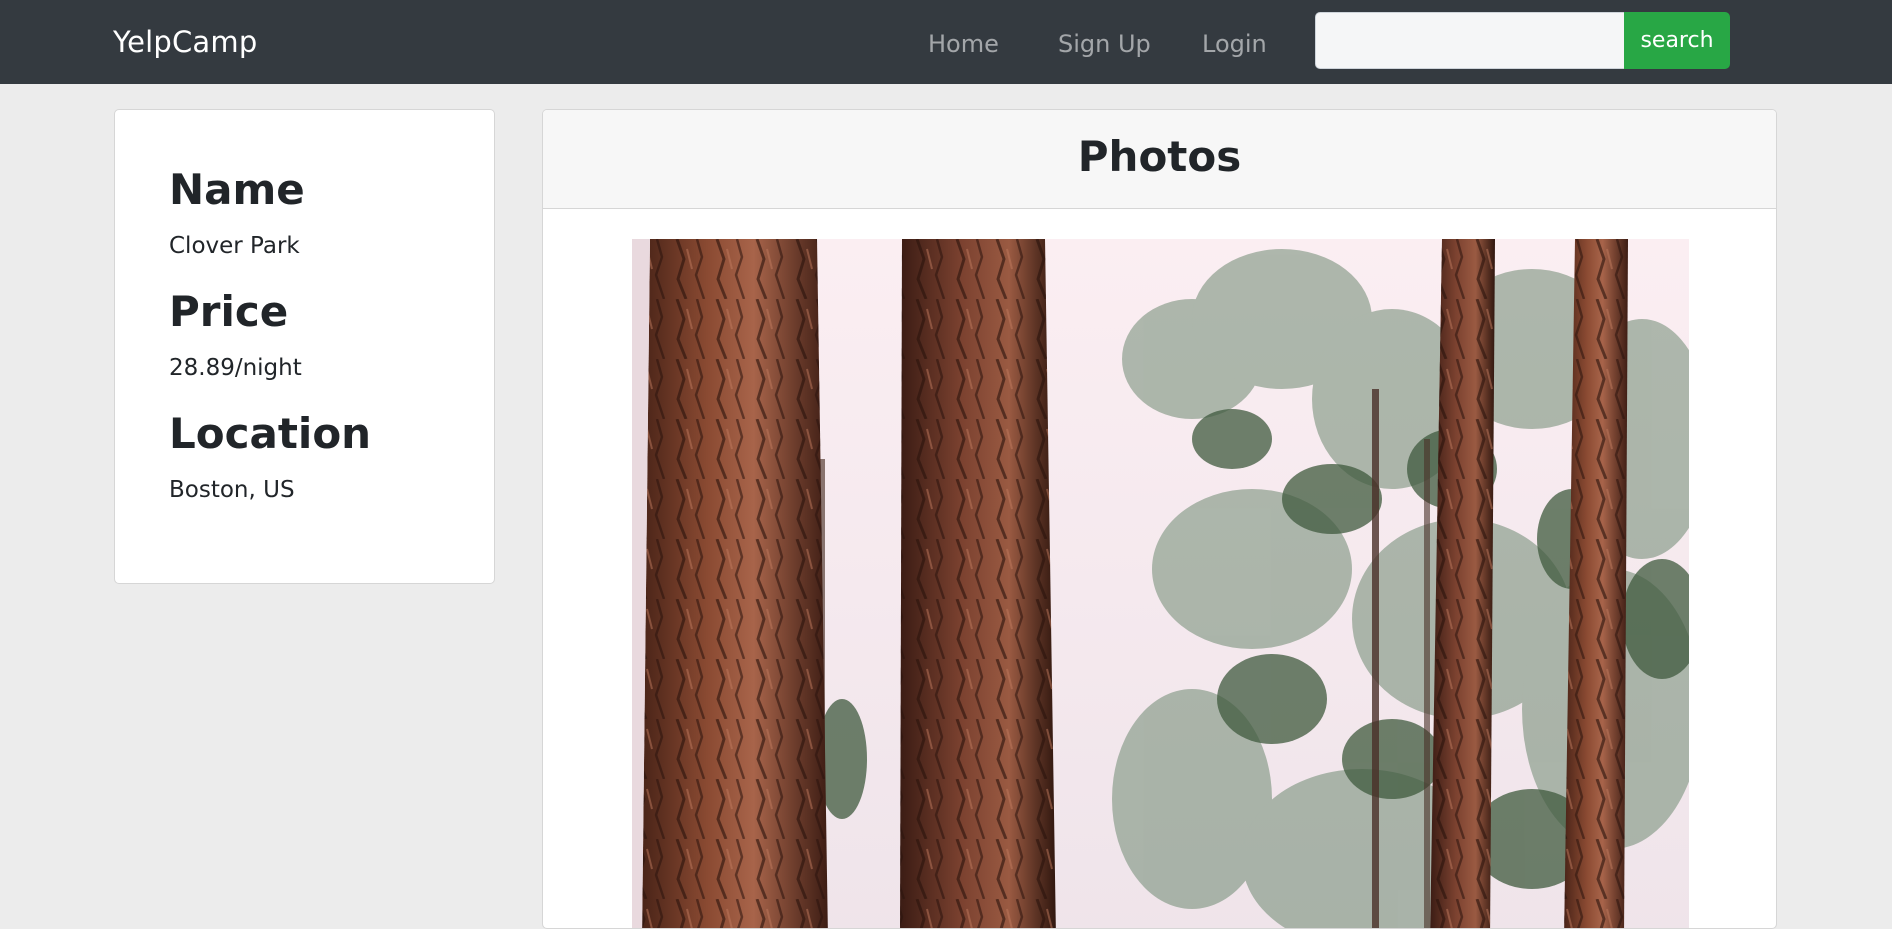 The image size is (1892, 929). I want to click on name-heading: Name, so click(237, 189).